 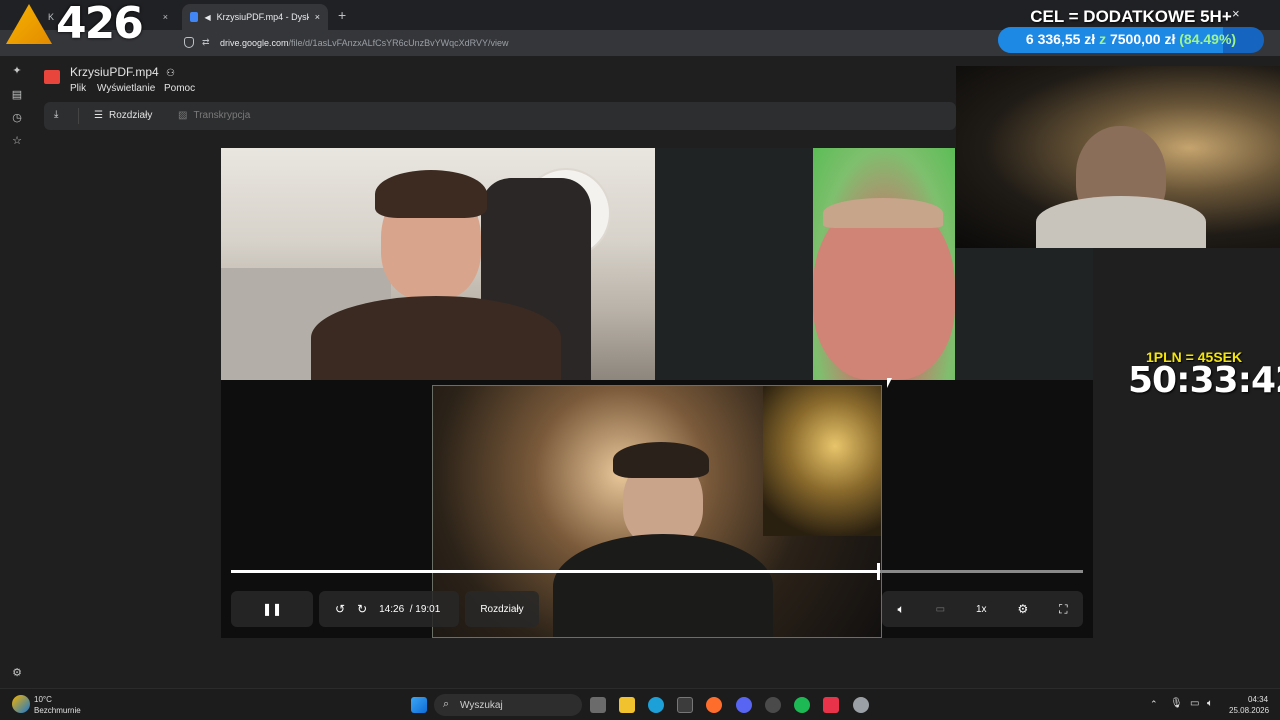 I want to click on menu-help: Pomoc, so click(x=179, y=88).